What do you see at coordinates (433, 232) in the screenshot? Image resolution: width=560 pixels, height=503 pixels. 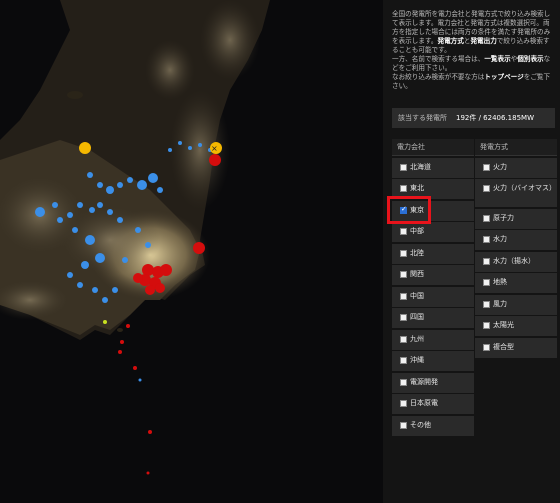 I see `company-option: 中部` at bounding box center [433, 232].